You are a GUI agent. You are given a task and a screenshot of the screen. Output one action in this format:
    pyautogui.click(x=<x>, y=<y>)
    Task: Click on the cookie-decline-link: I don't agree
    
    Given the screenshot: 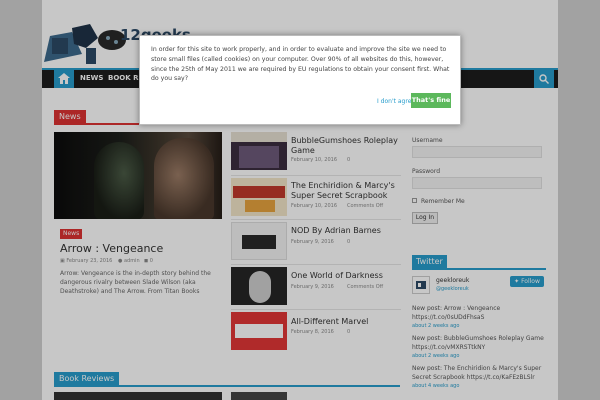 What is the action you would take?
    pyautogui.click(x=396, y=101)
    